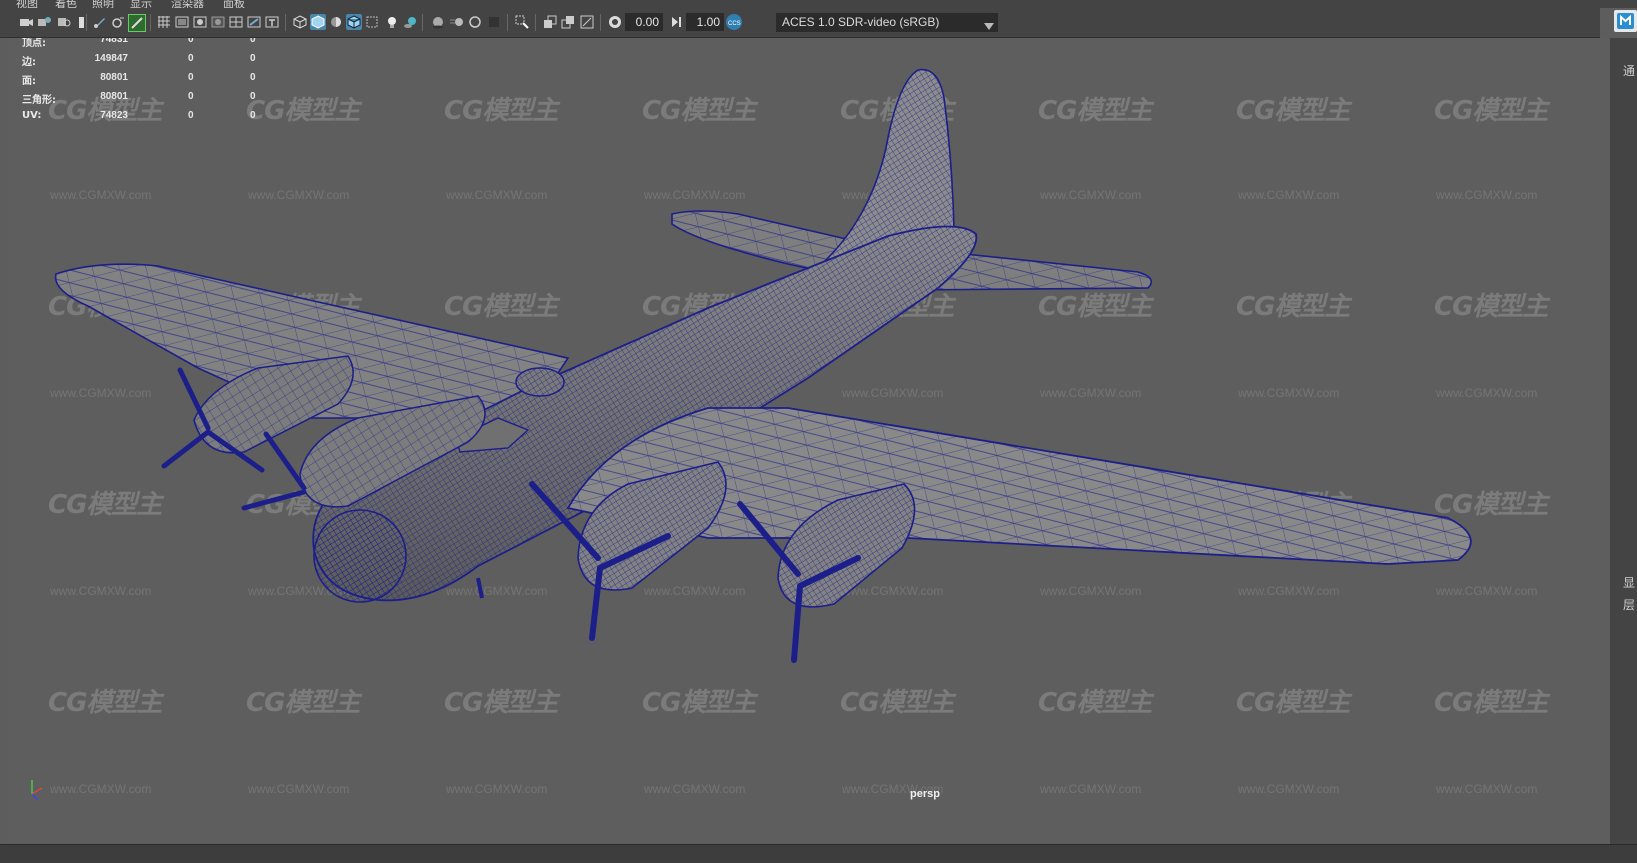  I want to click on safe-action-icon, so click(254, 22).